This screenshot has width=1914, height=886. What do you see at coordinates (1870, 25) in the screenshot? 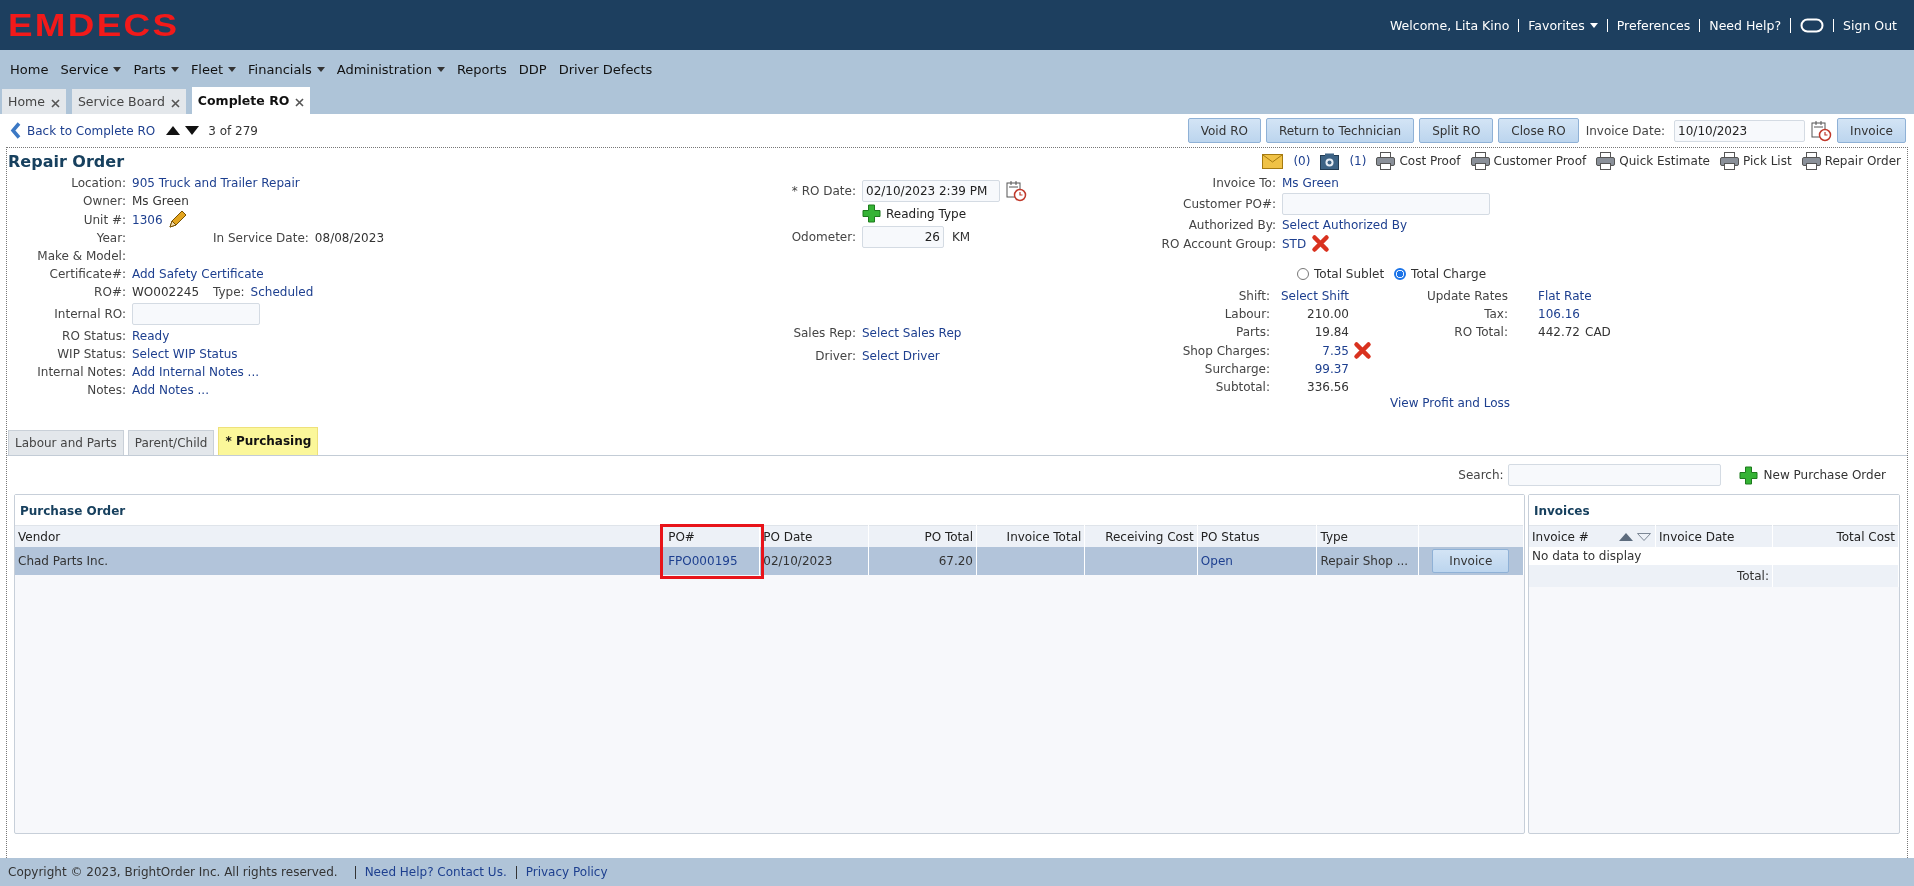
I see `header-link: Sign Out` at bounding box center [1870, 25].